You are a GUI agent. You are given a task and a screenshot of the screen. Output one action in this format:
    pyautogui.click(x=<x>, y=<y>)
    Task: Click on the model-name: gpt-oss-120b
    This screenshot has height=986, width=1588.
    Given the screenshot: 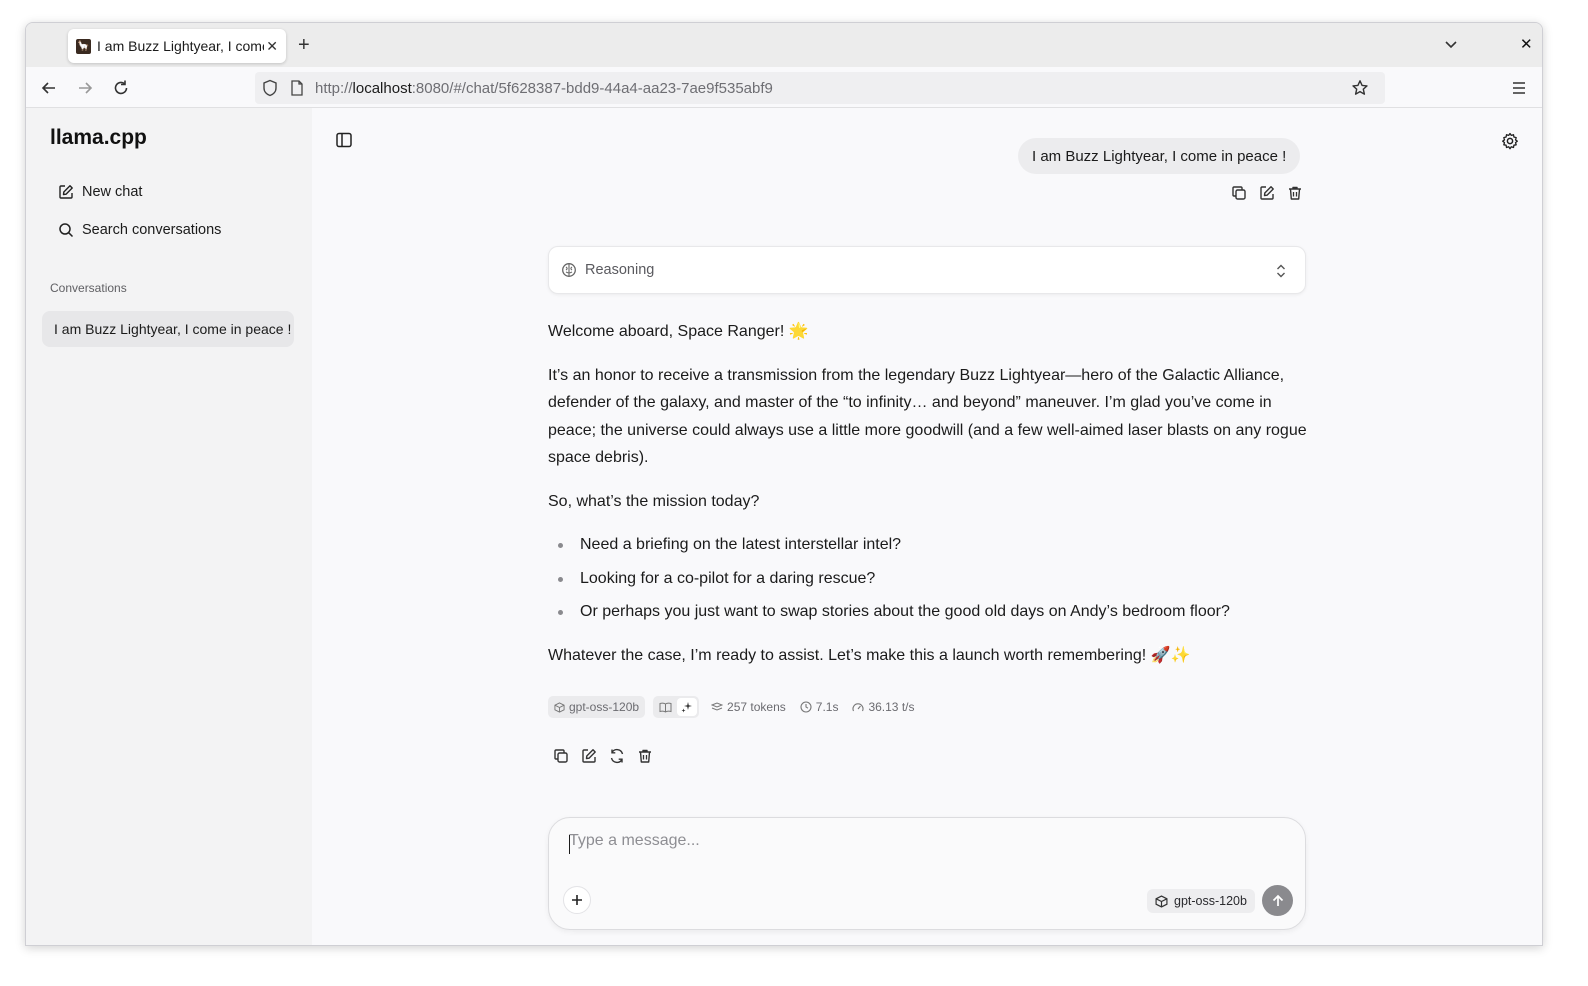 What is the action you would take?
    pyautogui.click(x=604, y=707)
    